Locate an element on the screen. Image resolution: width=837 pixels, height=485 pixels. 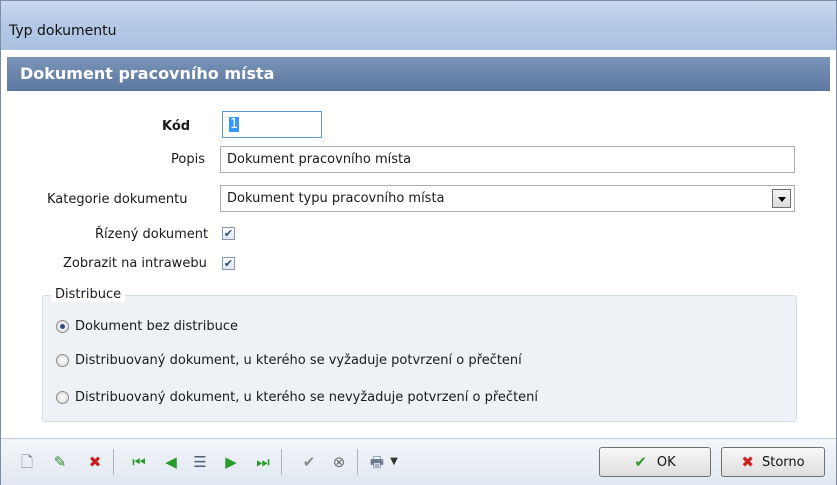
code-value: 1 is located at coordinates (234, 124).